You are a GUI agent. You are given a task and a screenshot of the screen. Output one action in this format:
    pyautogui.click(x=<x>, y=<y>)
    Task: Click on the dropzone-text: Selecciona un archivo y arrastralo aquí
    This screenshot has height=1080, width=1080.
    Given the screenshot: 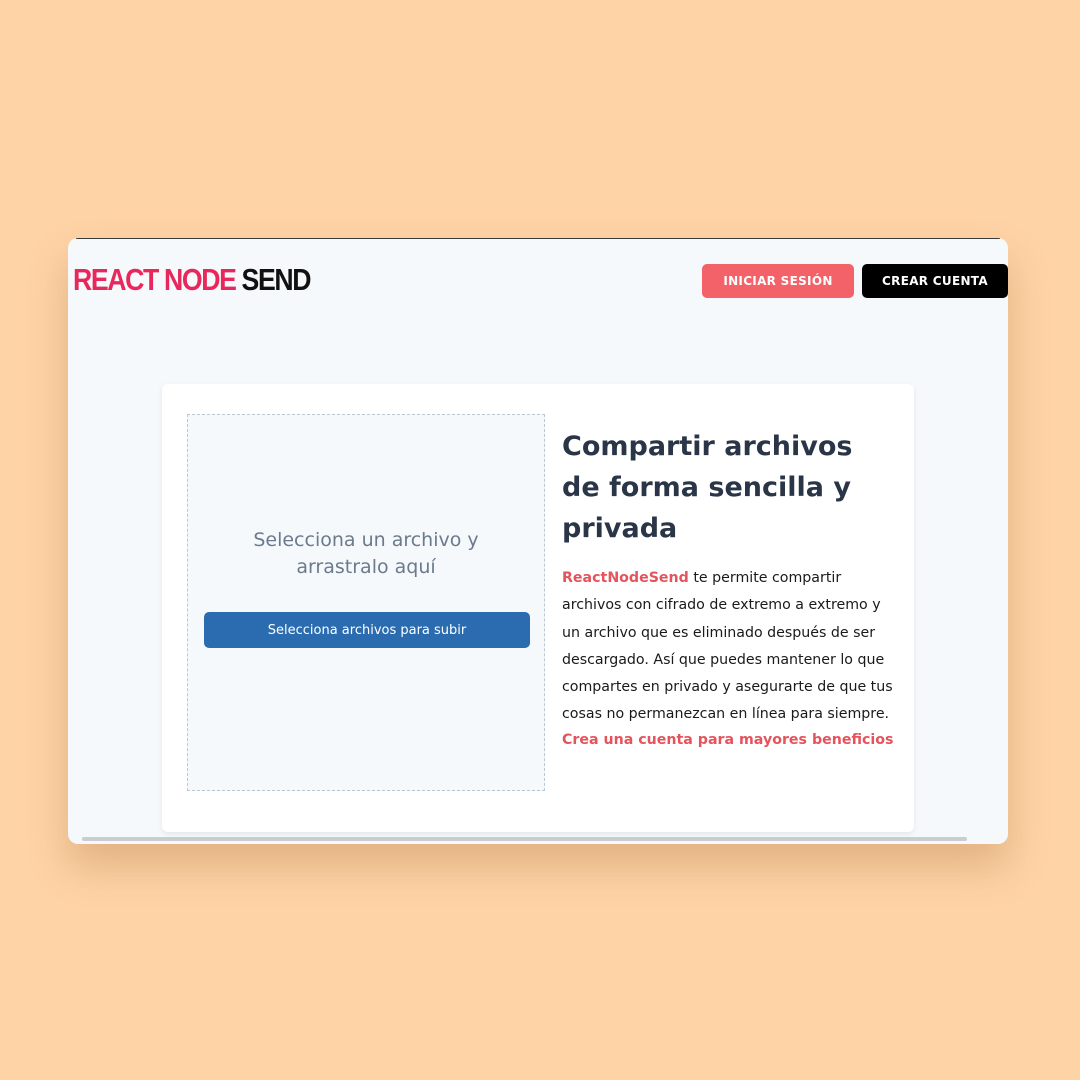 What is the action you would take?
    pyautogui.click(x=366, y=553)
    